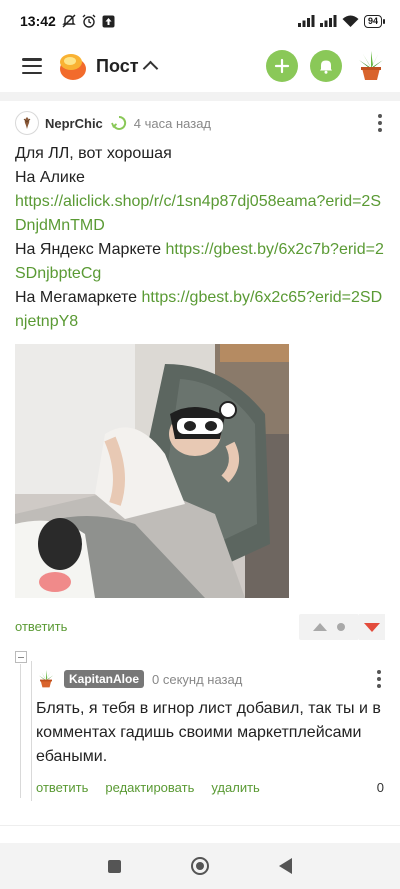  Describe the element at coordinates (32, 66) in the screenshot. I see `menu-icon` at that location.